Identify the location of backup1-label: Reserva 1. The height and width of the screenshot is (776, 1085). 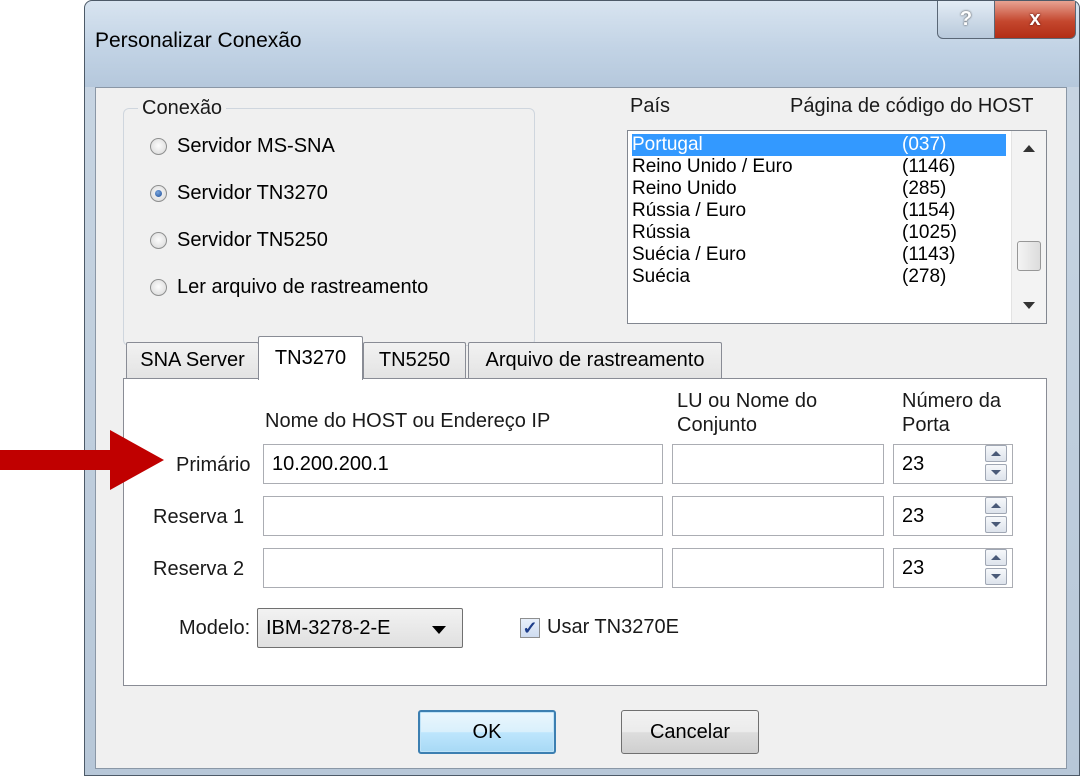
(199, 517).